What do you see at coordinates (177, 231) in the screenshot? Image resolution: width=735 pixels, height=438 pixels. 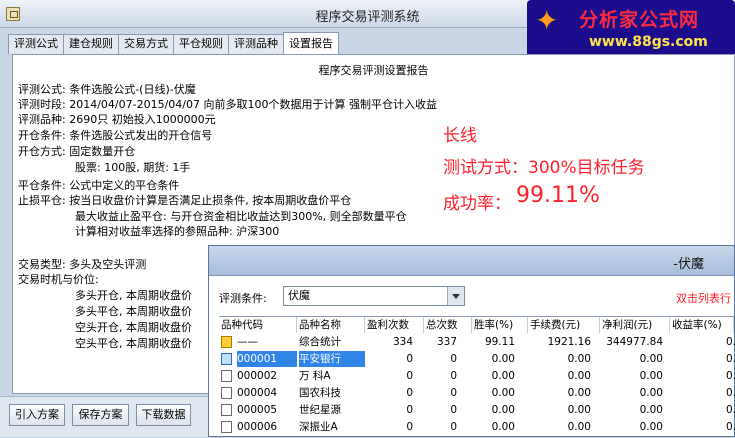 I see `report-line: 计算相对收益率选择的参照品种: 沪深300` at bounding box center [177, 231].